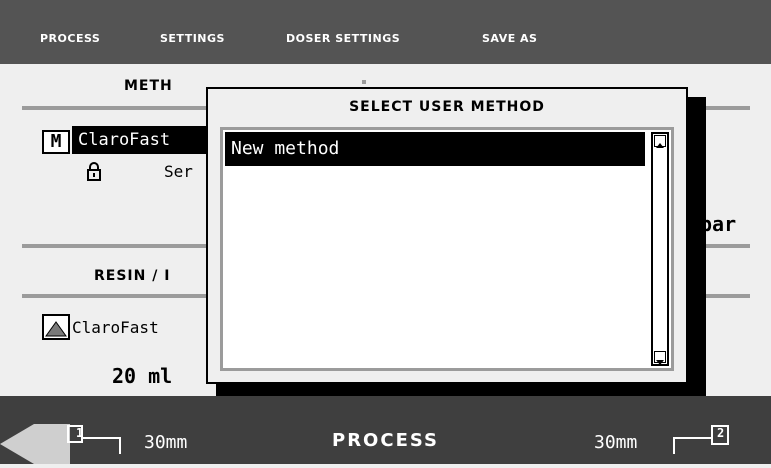 This screenshot has height=468, width=771. What do you see at coordinates (364, 82) in the screenshot?
I see `tick-mark` at bounding box center [364, 82].